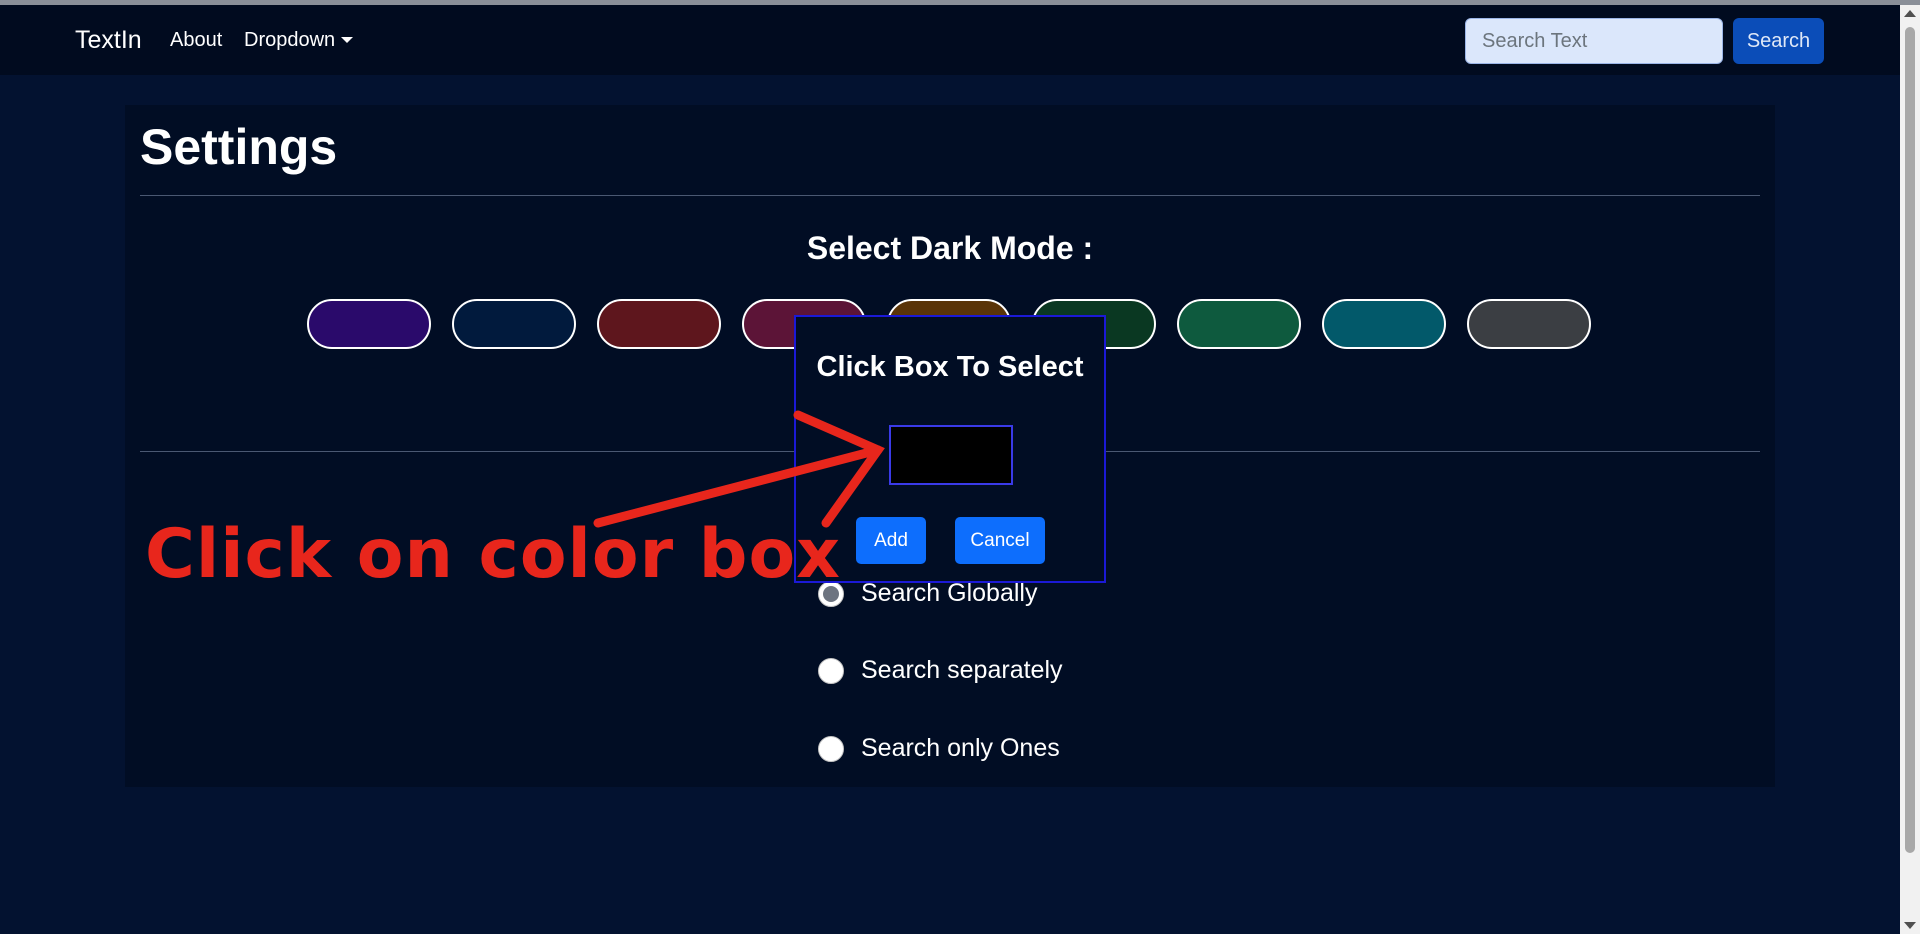  What do you see at coordinates (239, 147) in the screenshot?
I see `page-title: Settings` at bounding box center [239, 147].